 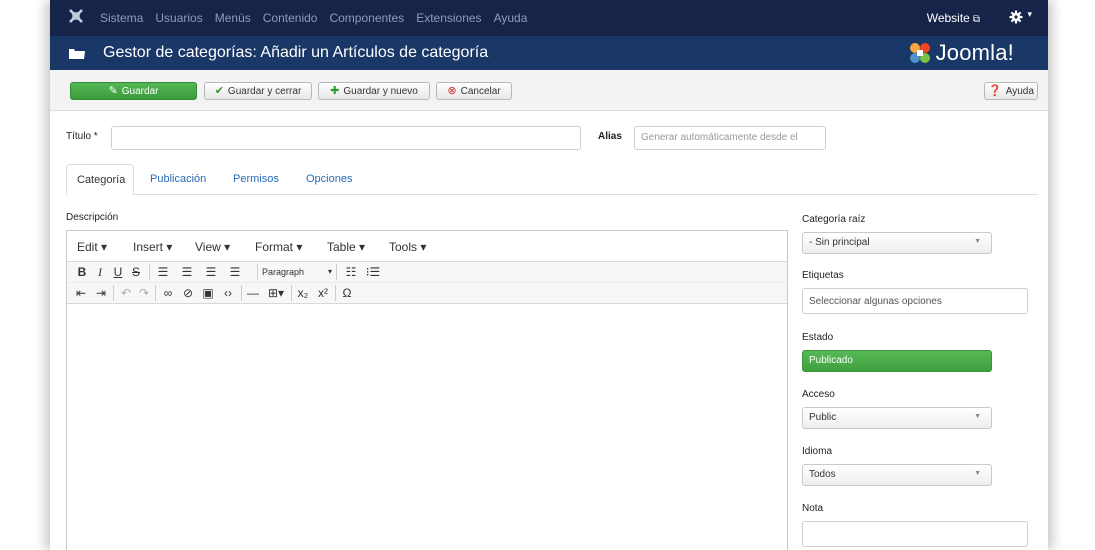 I want to click on subscript-icon: x₂, so click(x=303, y=293).